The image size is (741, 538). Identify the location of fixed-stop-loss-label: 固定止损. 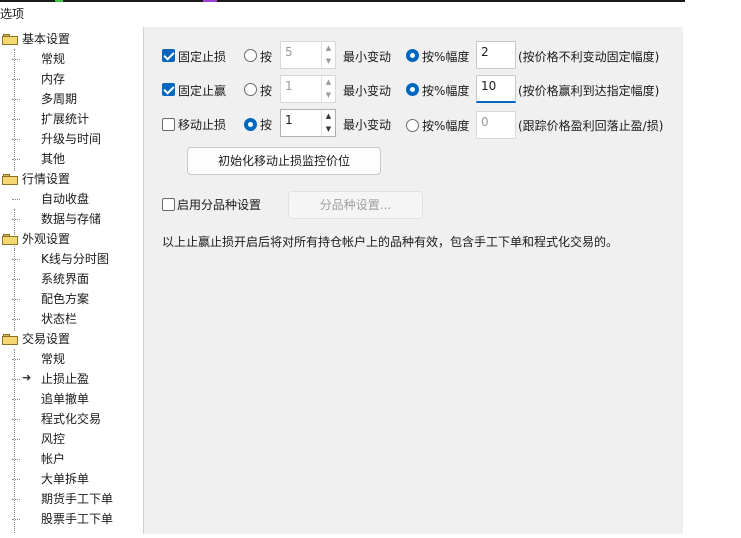
(202, 57).